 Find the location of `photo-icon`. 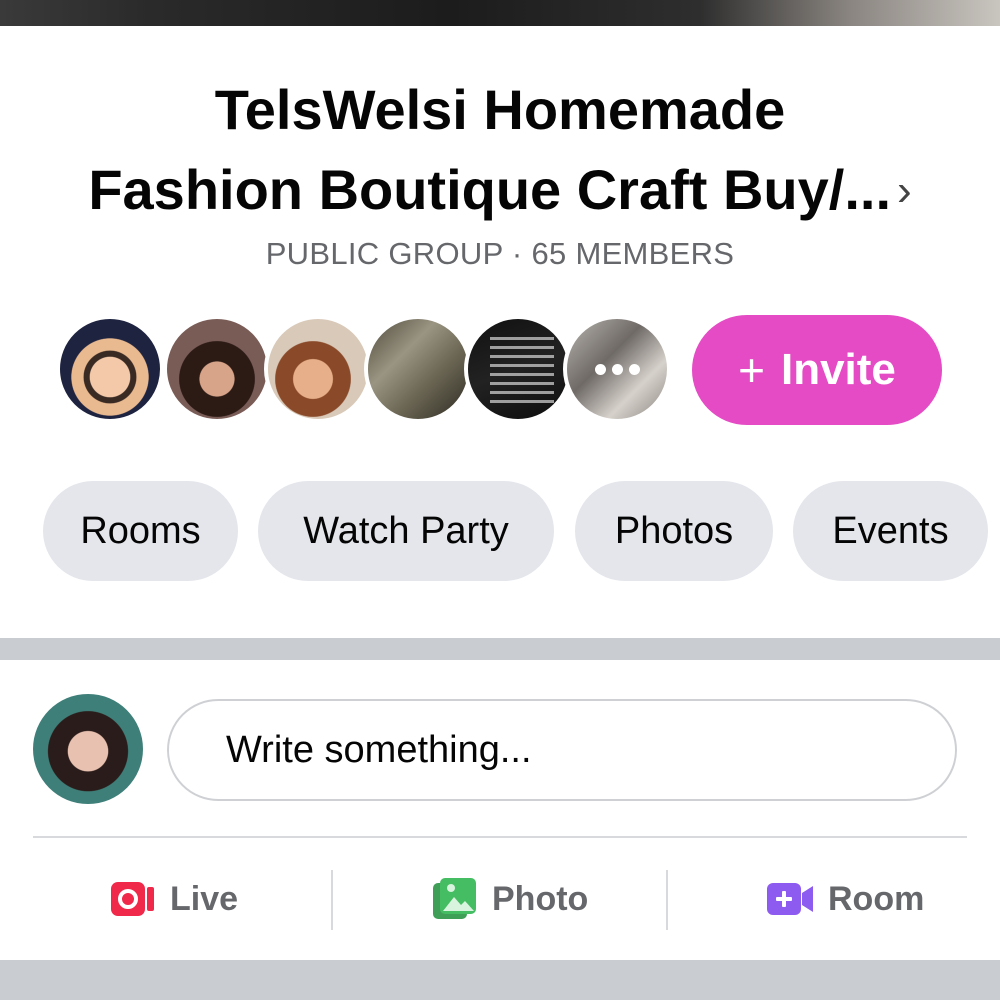

photo-icon is located at coordinates (454, 898).